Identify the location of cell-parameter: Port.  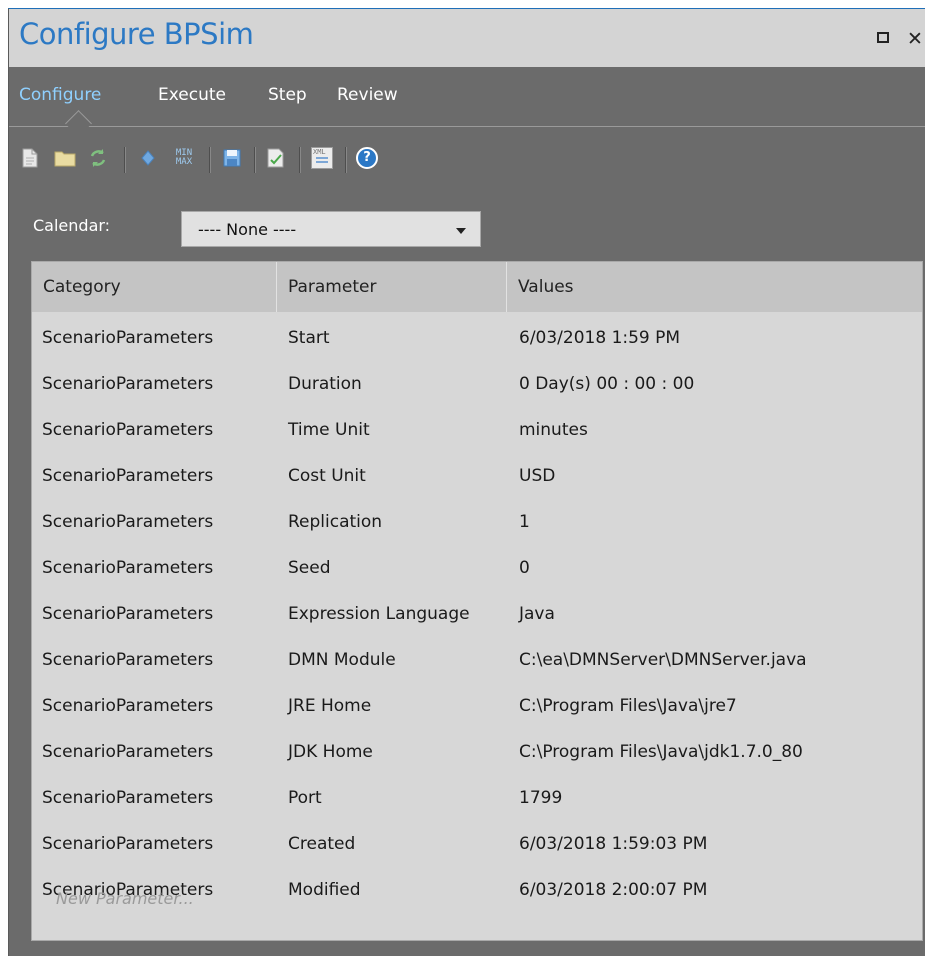
(305, 798).